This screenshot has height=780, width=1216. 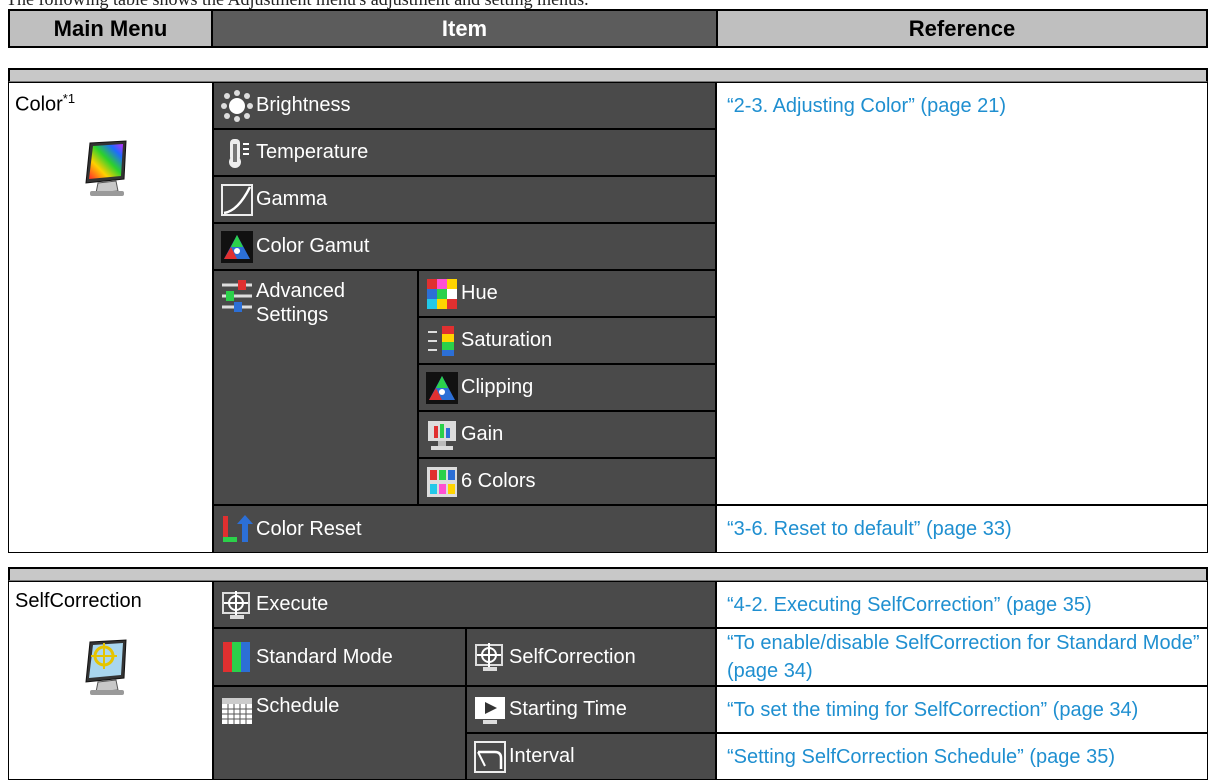 I want to click on item-standard-mode: Standard Mode, so click(x=339, y=657).